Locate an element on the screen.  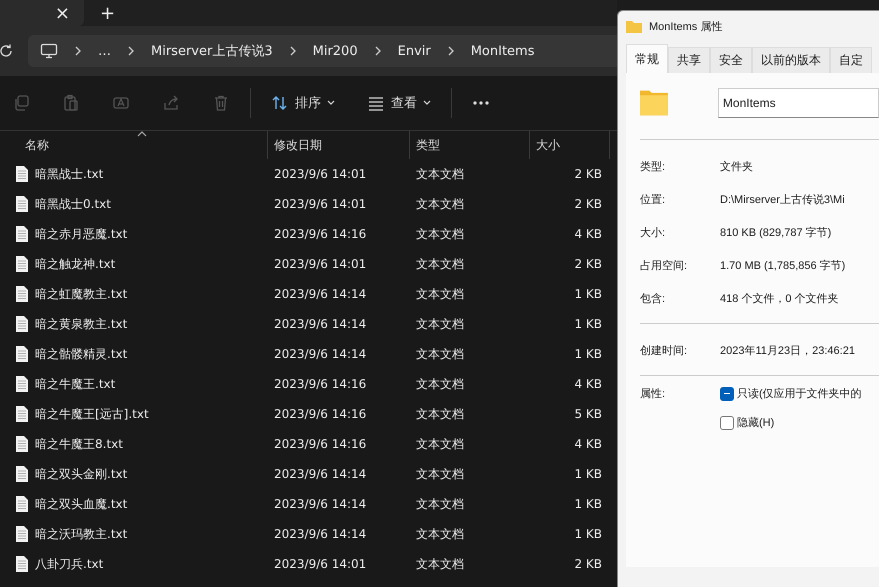
file-row: 暗之虹魔教主.txt 2023/9/6 14:14 文本文档 1 KB is located at coordinates (308, 294).